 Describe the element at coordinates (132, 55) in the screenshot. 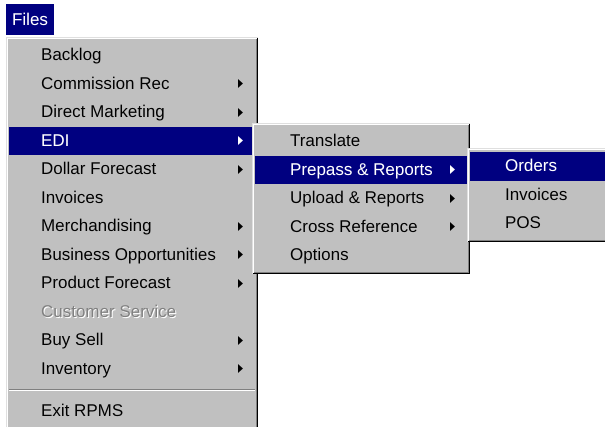

I see `menu-item: Backlog` at that location.